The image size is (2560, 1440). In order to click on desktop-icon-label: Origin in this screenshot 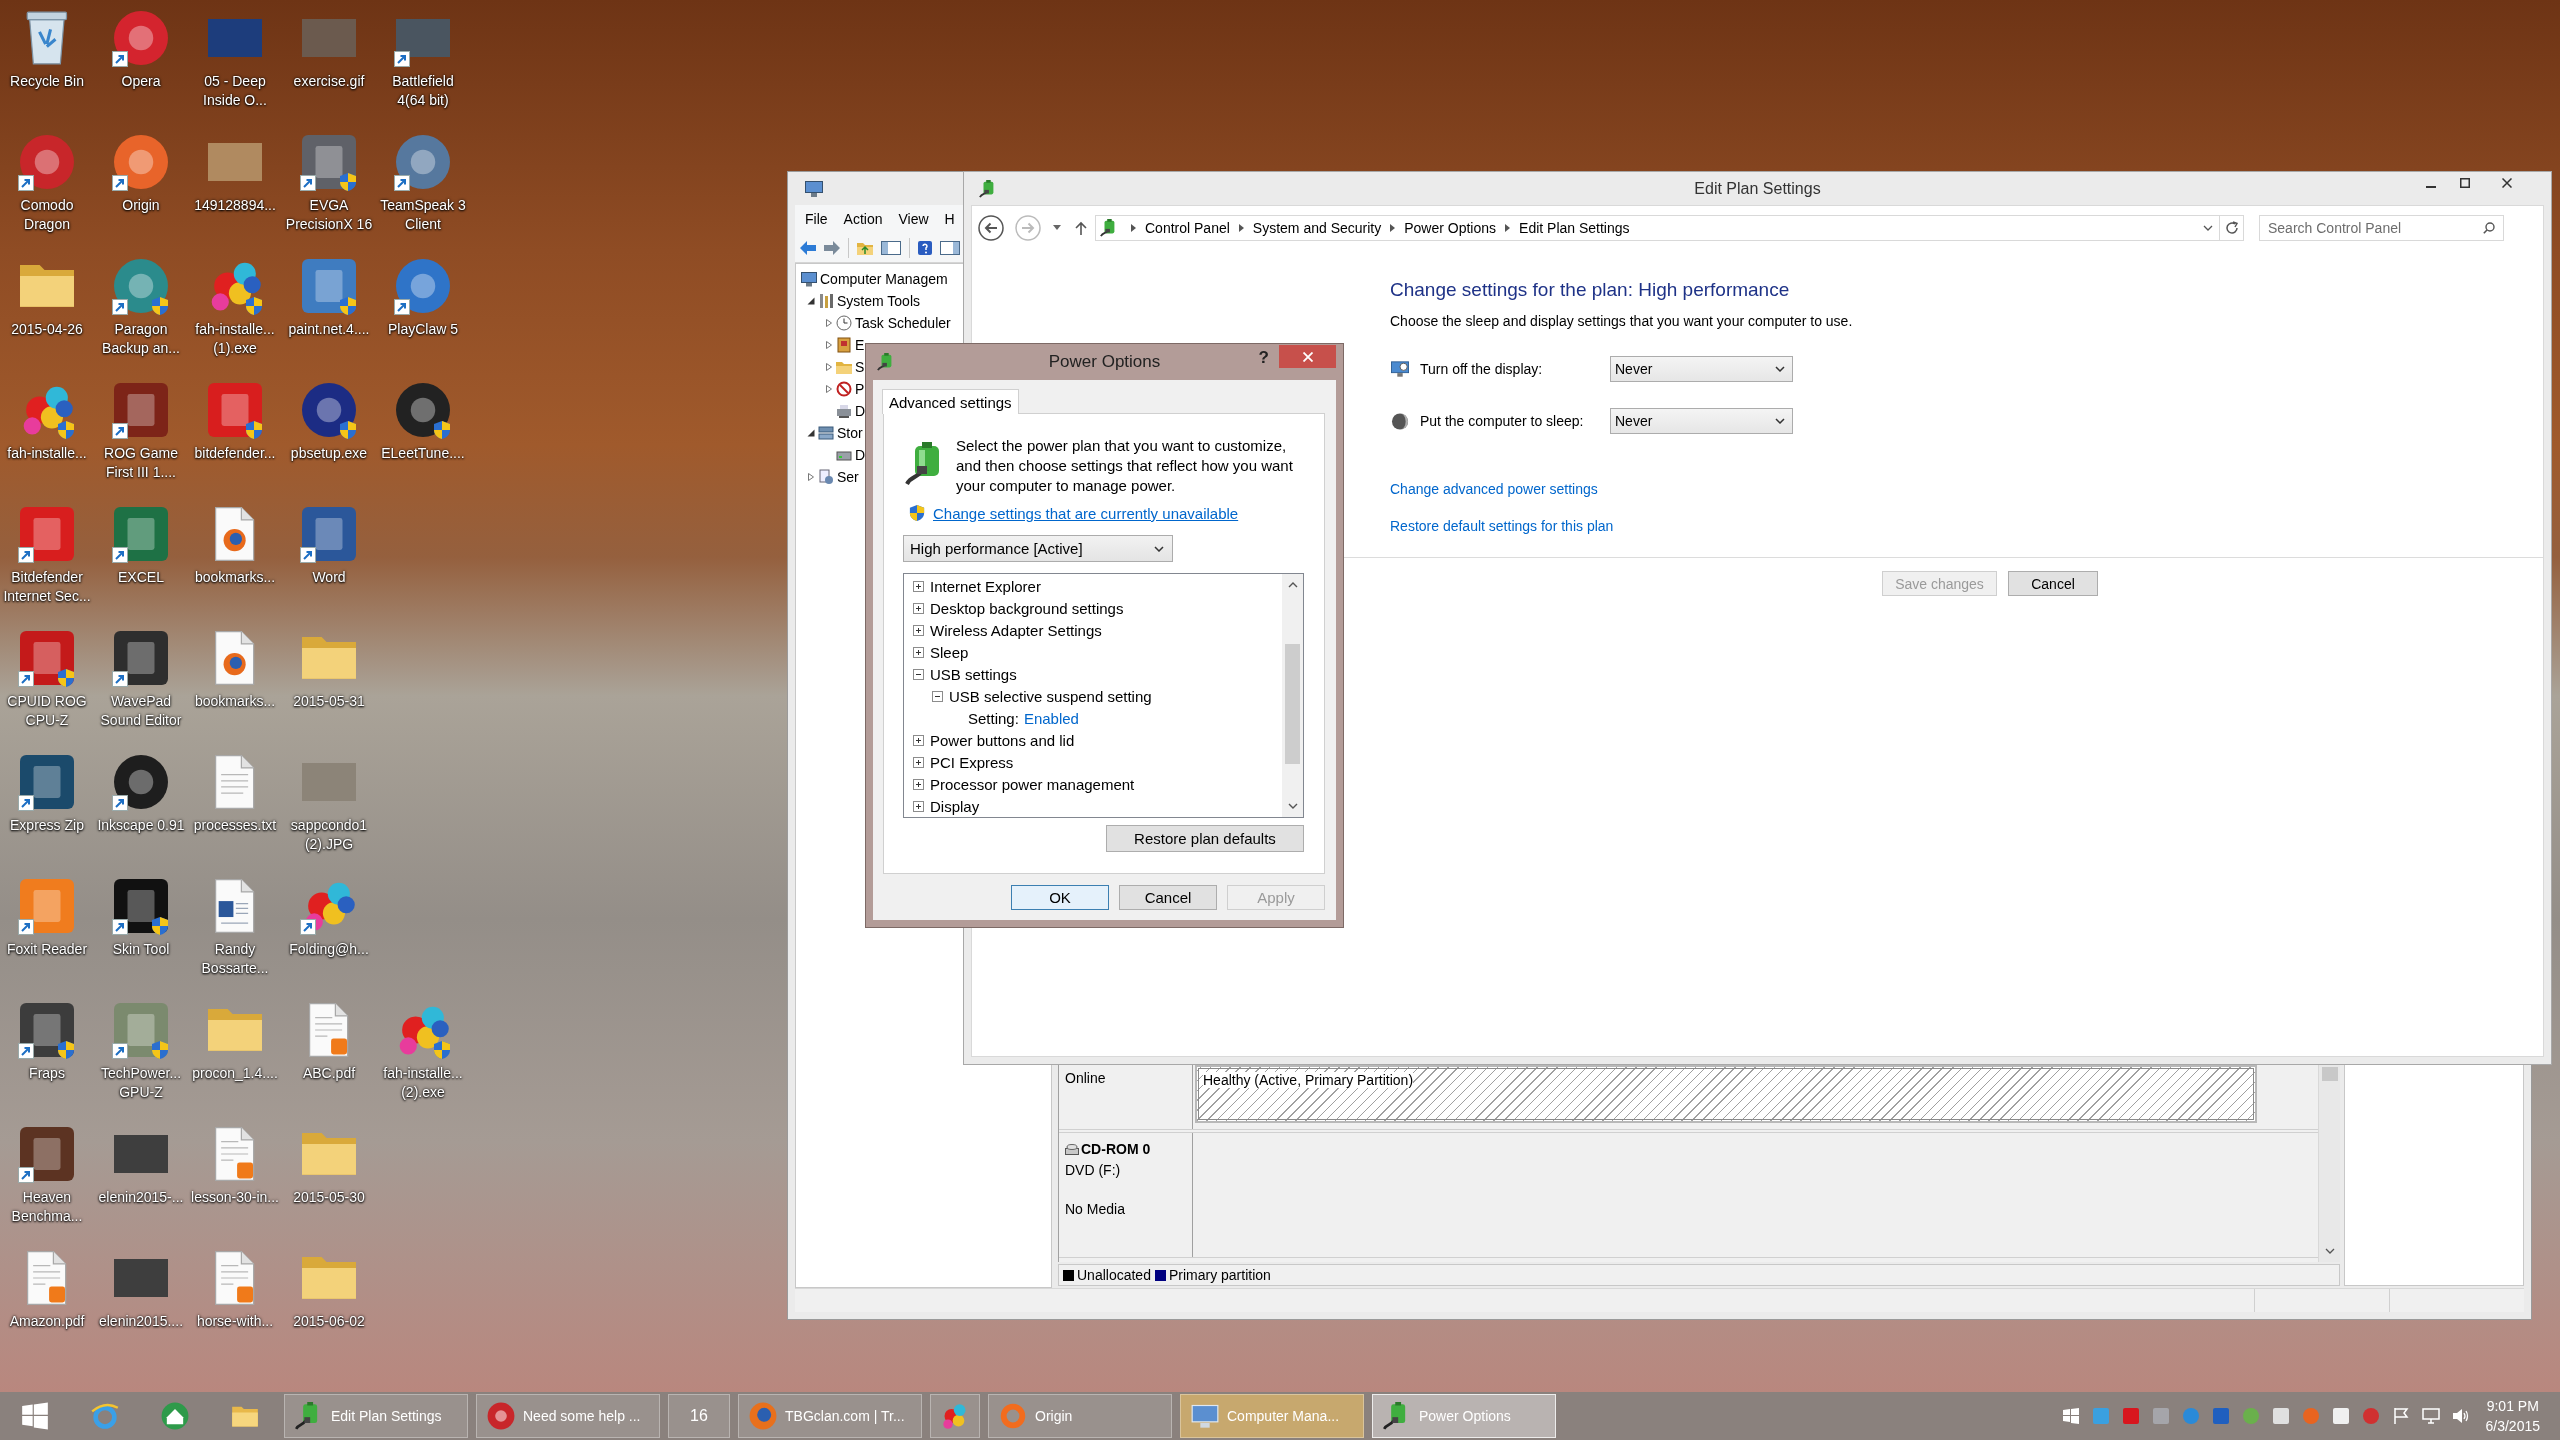, I will do `click(141, 205)`.